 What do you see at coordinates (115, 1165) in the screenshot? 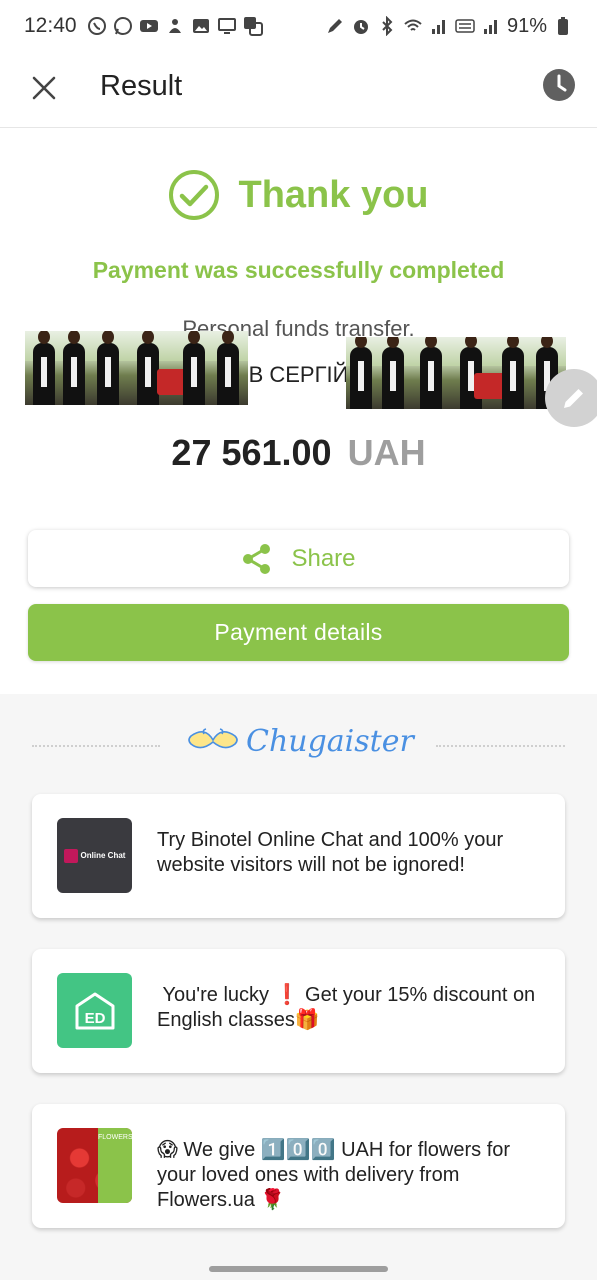
I see `flowers-tag: FLOWERS.UA` at bounding box center [115, 1165].